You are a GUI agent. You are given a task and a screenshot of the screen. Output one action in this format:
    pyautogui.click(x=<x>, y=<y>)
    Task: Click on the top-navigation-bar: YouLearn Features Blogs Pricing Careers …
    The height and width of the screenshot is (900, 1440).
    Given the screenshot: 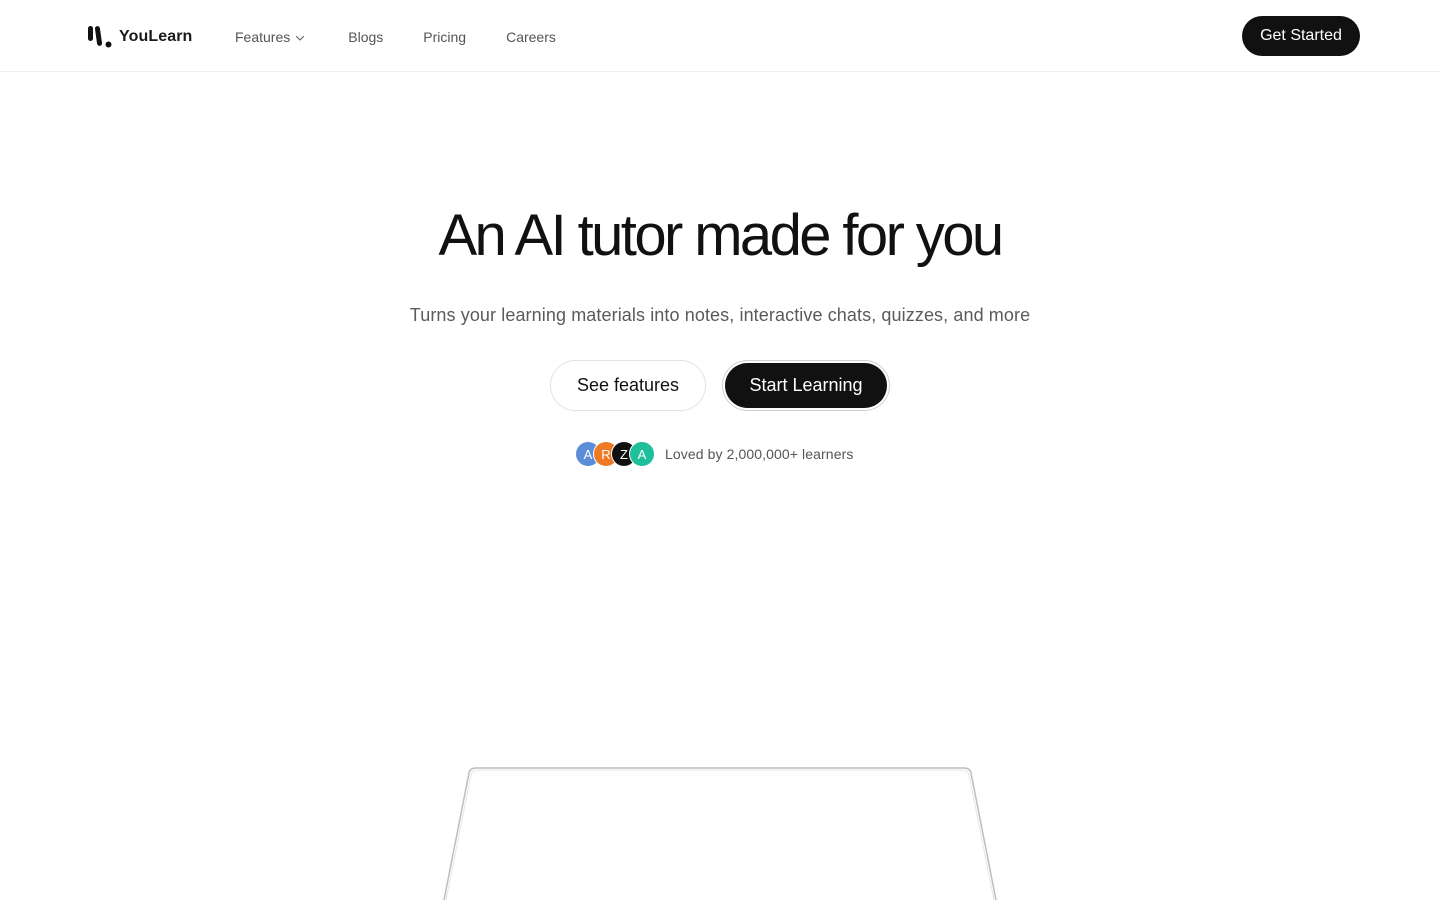 What is the action you would take?
    pyautogui.click(x=720, y=36)
    